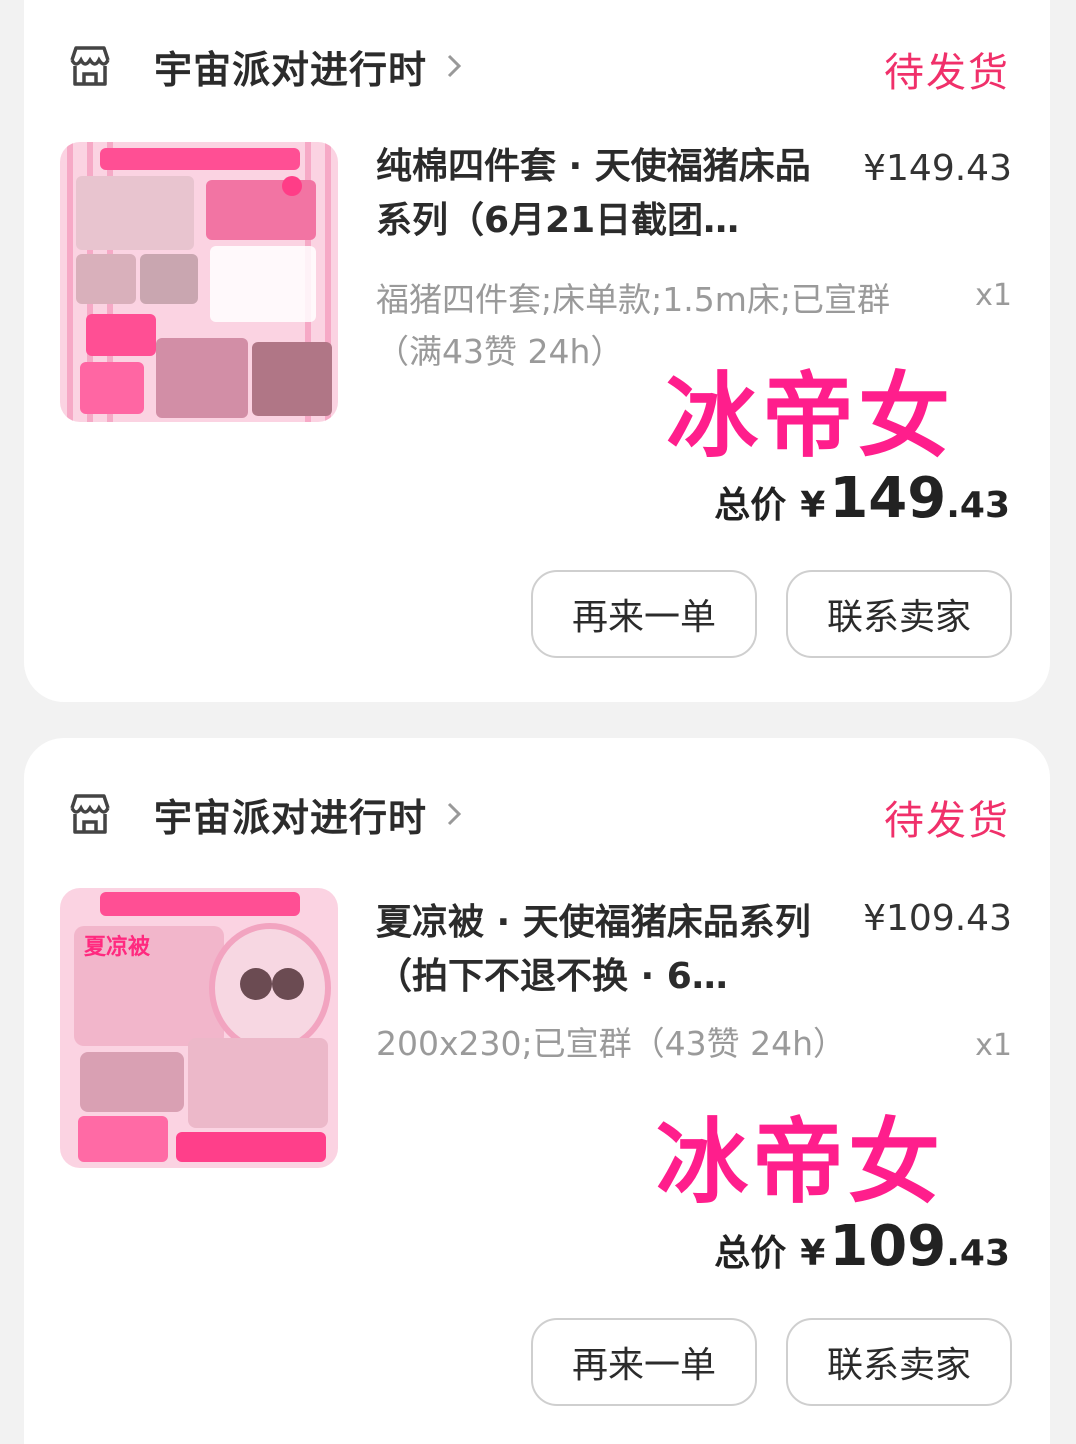  Describe the element at coordinates (888, 498) in the screenshot. I see `total-integer: 149` at that location.